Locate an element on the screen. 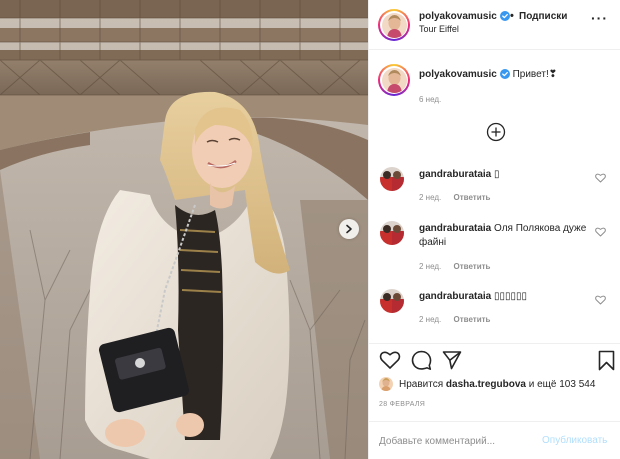 Image resolution: width=620 pixels, height=459 pixels. post-location: Tour Eiffel is located at coordinates (439, 29).